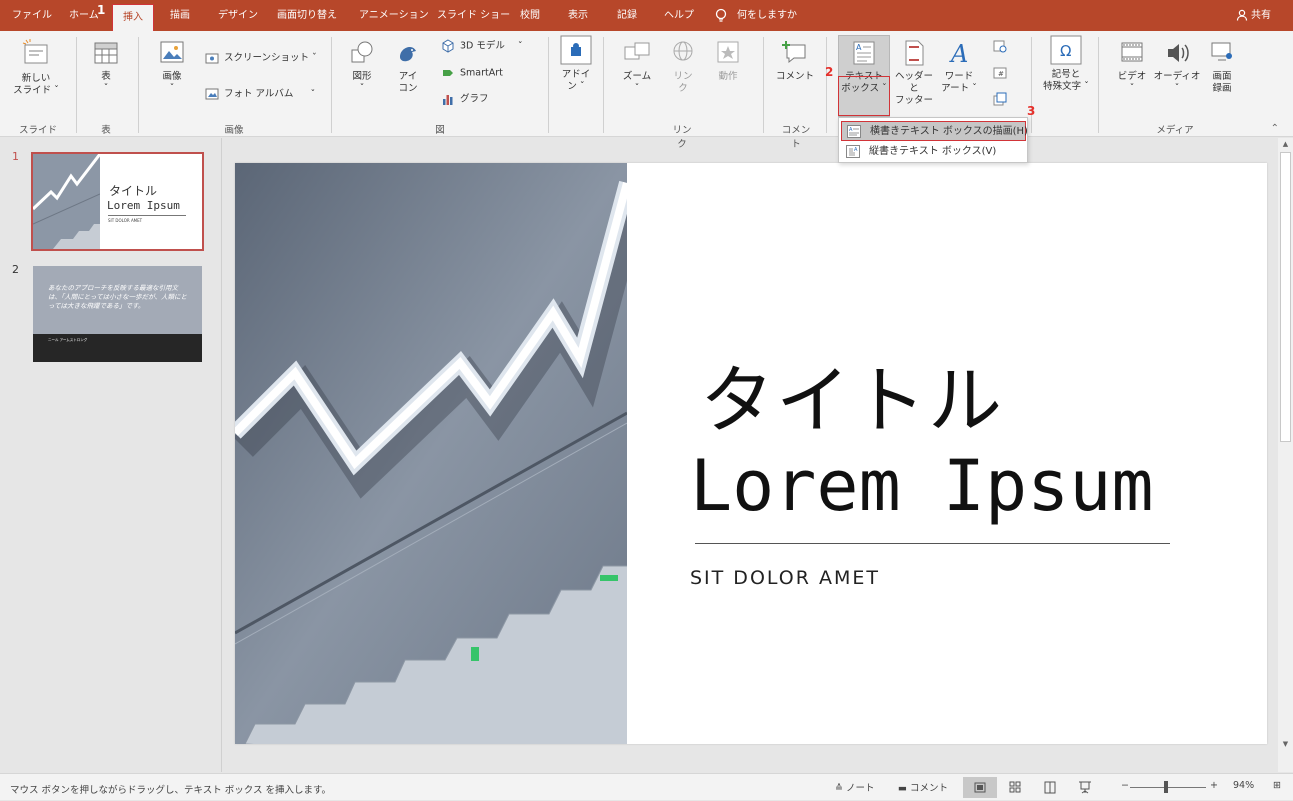 The height and width of the screenshot is (801, 1293). I want to click on chart-icon, so click(448, 100).